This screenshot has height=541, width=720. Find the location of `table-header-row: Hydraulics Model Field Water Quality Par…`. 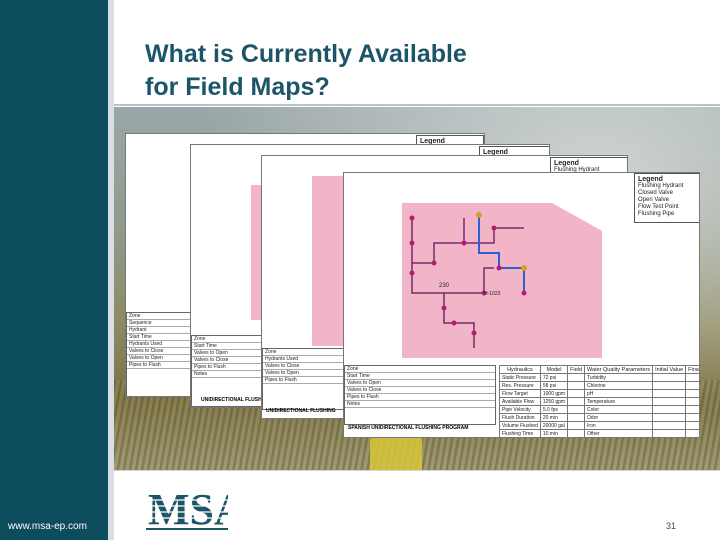

table-header-row: Hydraulics Model Field Water Quality Par… is located at coordinates (599, 369).